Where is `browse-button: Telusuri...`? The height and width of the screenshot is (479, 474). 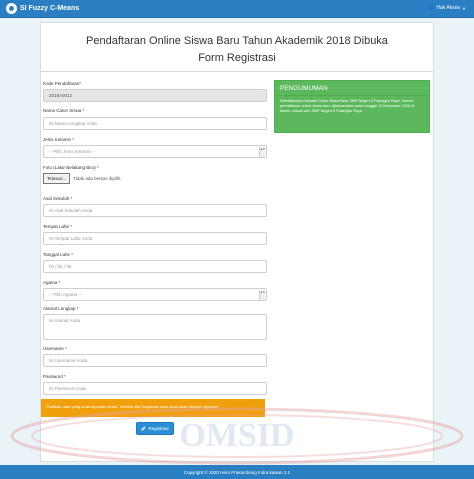
browse-button: Telusuri... is located at coordinates (57, 178).